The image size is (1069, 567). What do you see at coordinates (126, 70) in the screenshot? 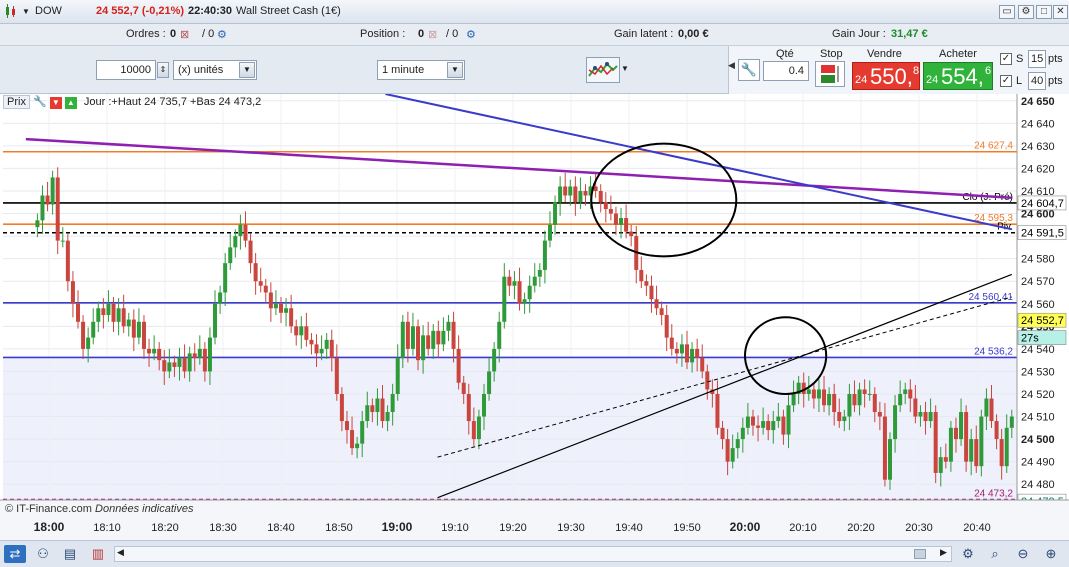
I see `quantity-input: 10000` at bounding box center [126, 70].